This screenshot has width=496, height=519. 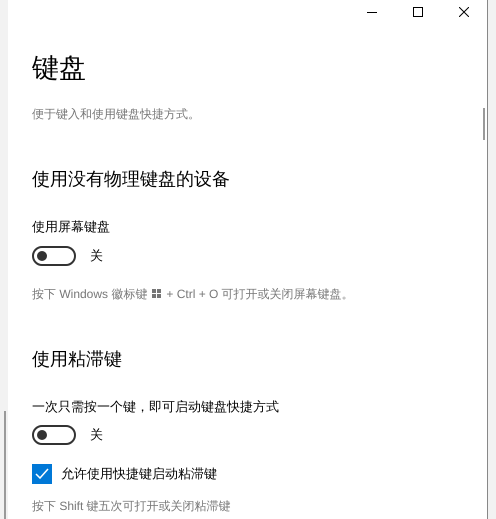 What do you see at coordinates (90, 294) in the screenshot?
I see `hint-text: 按下 Windows 徽标键` at bounding box center [90, 294].